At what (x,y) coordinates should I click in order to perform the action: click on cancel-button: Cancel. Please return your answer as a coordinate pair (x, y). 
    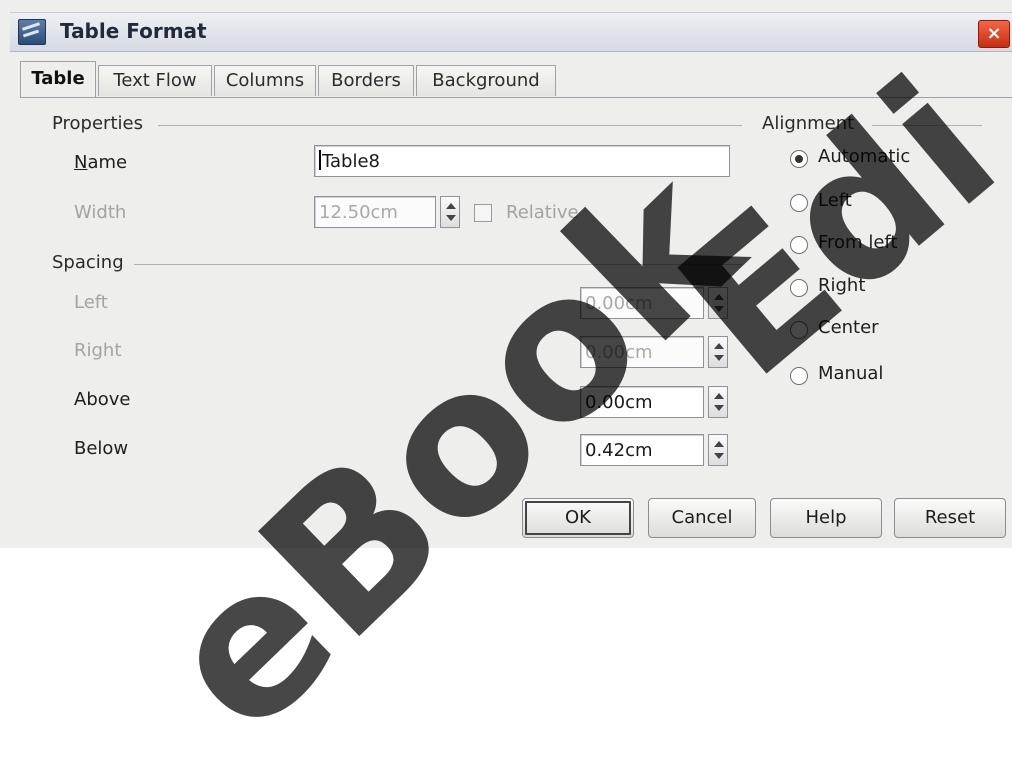
    Looking at the image, I should click on (702, 518).